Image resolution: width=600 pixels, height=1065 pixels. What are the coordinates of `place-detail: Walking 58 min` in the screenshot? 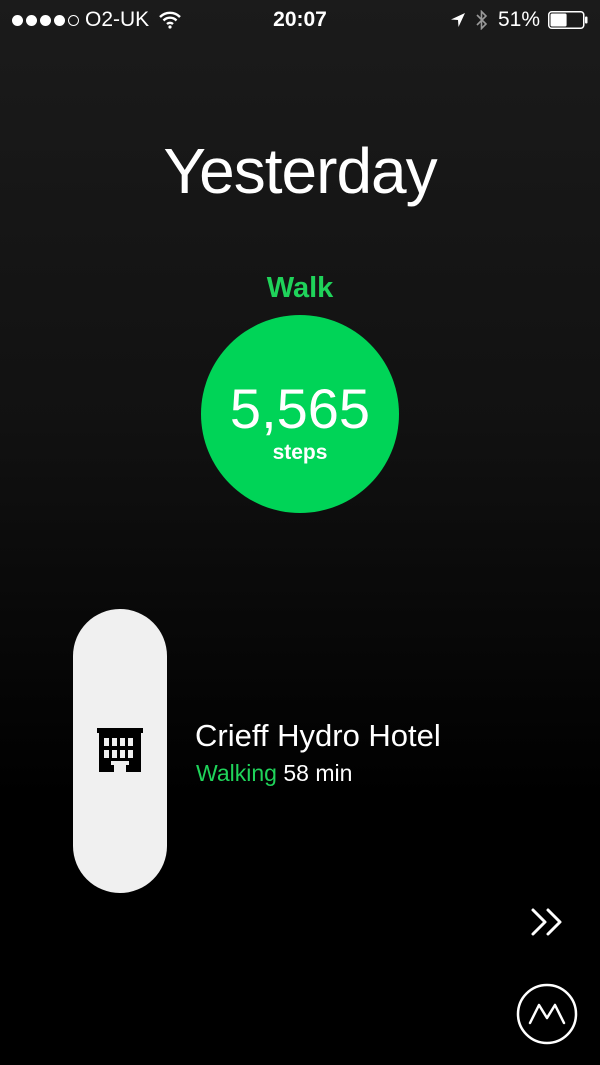 It's located at (274, 773).